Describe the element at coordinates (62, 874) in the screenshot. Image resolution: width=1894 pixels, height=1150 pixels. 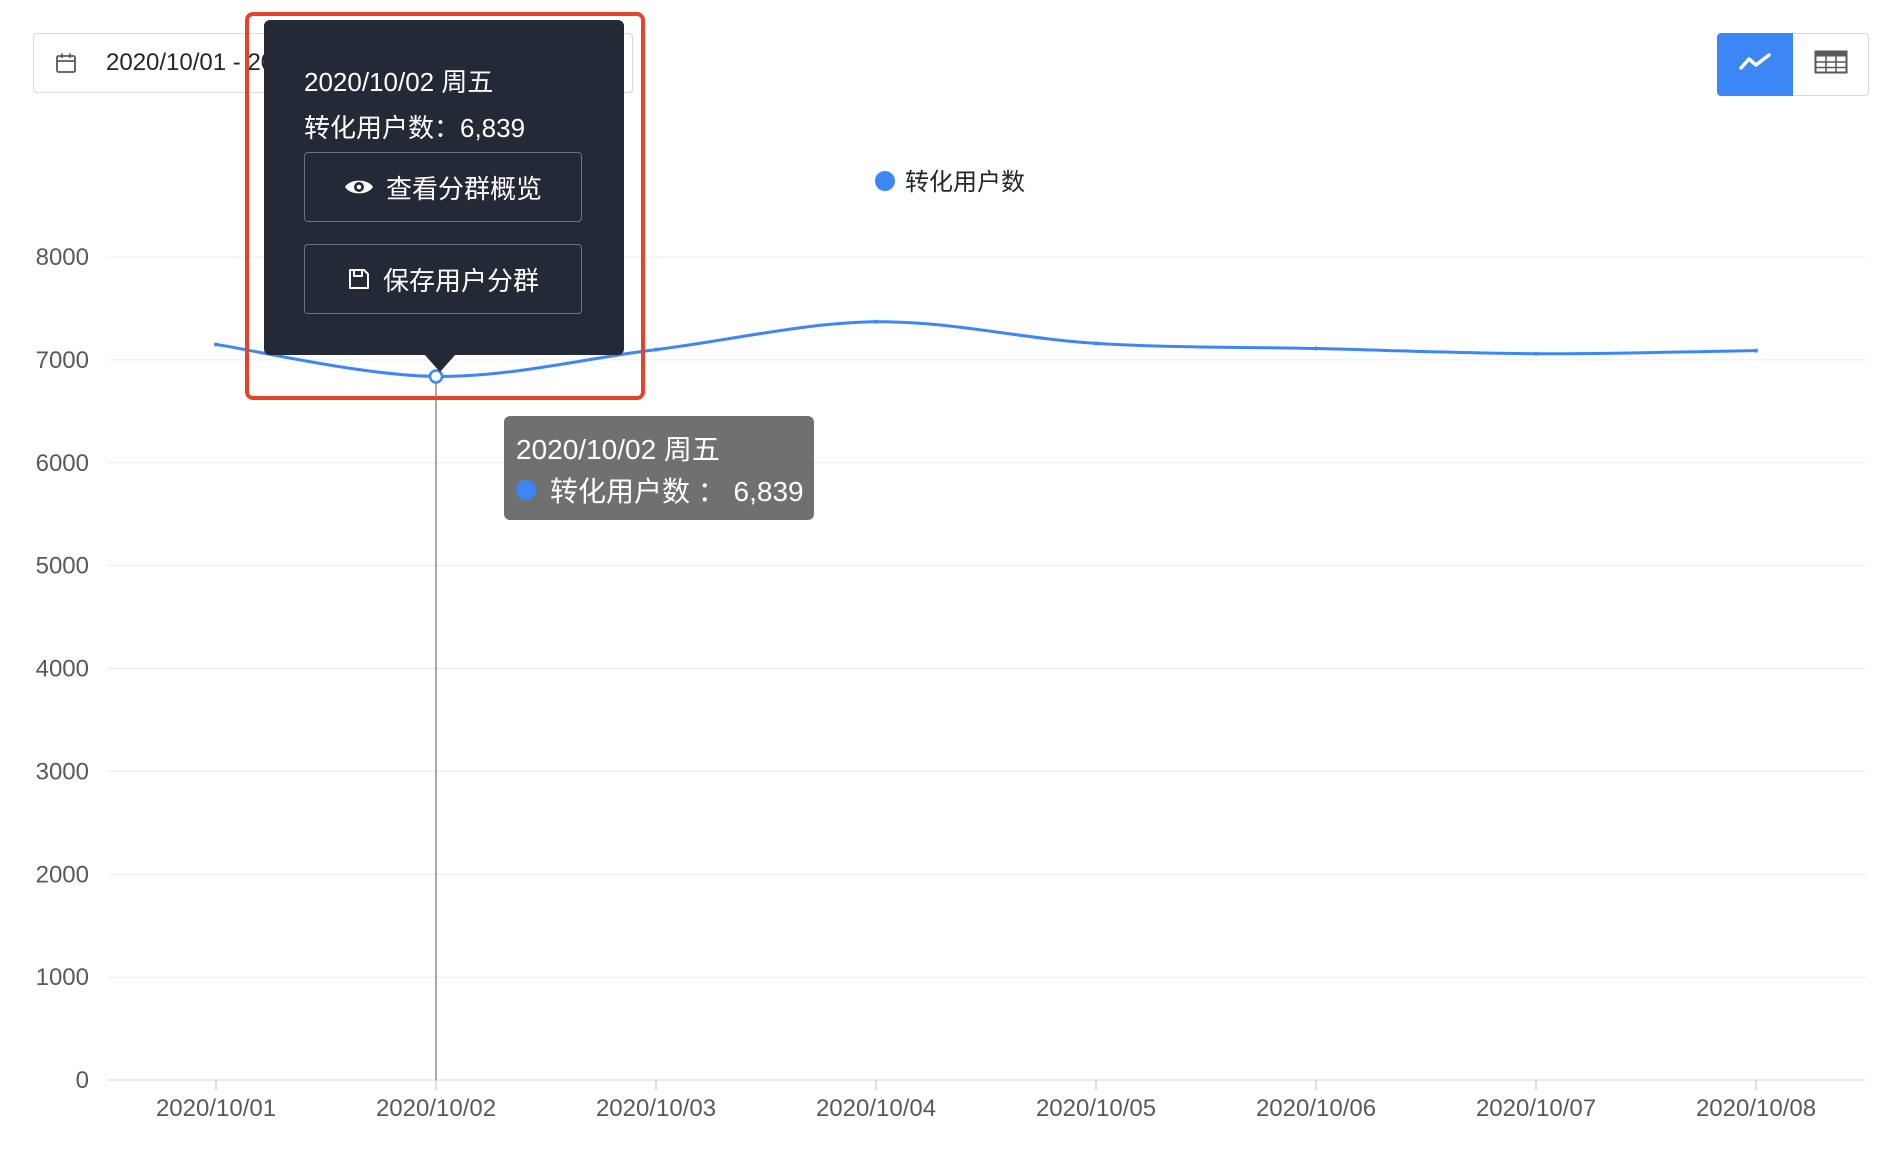
I see `y-tick-label: 2000` at that location.